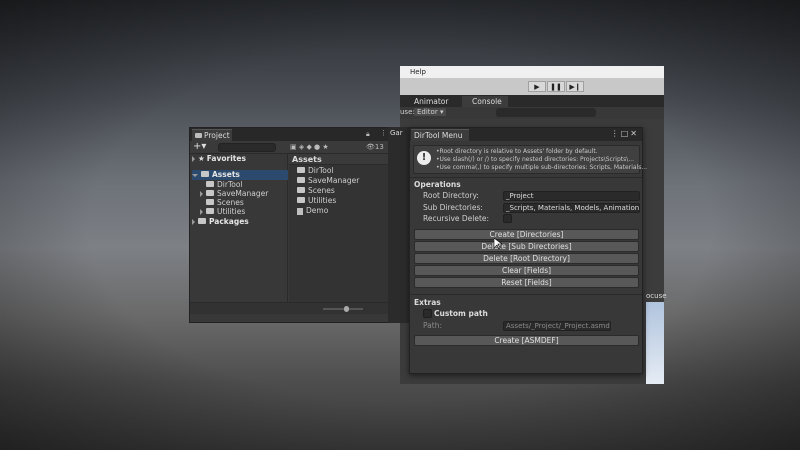 The image size is (800, 450). What do you see at coordinates (526, 340) in the screenshot?
I see `create-asmdef-button: Create [ASMDEF]` at bounding box center [526, 340].